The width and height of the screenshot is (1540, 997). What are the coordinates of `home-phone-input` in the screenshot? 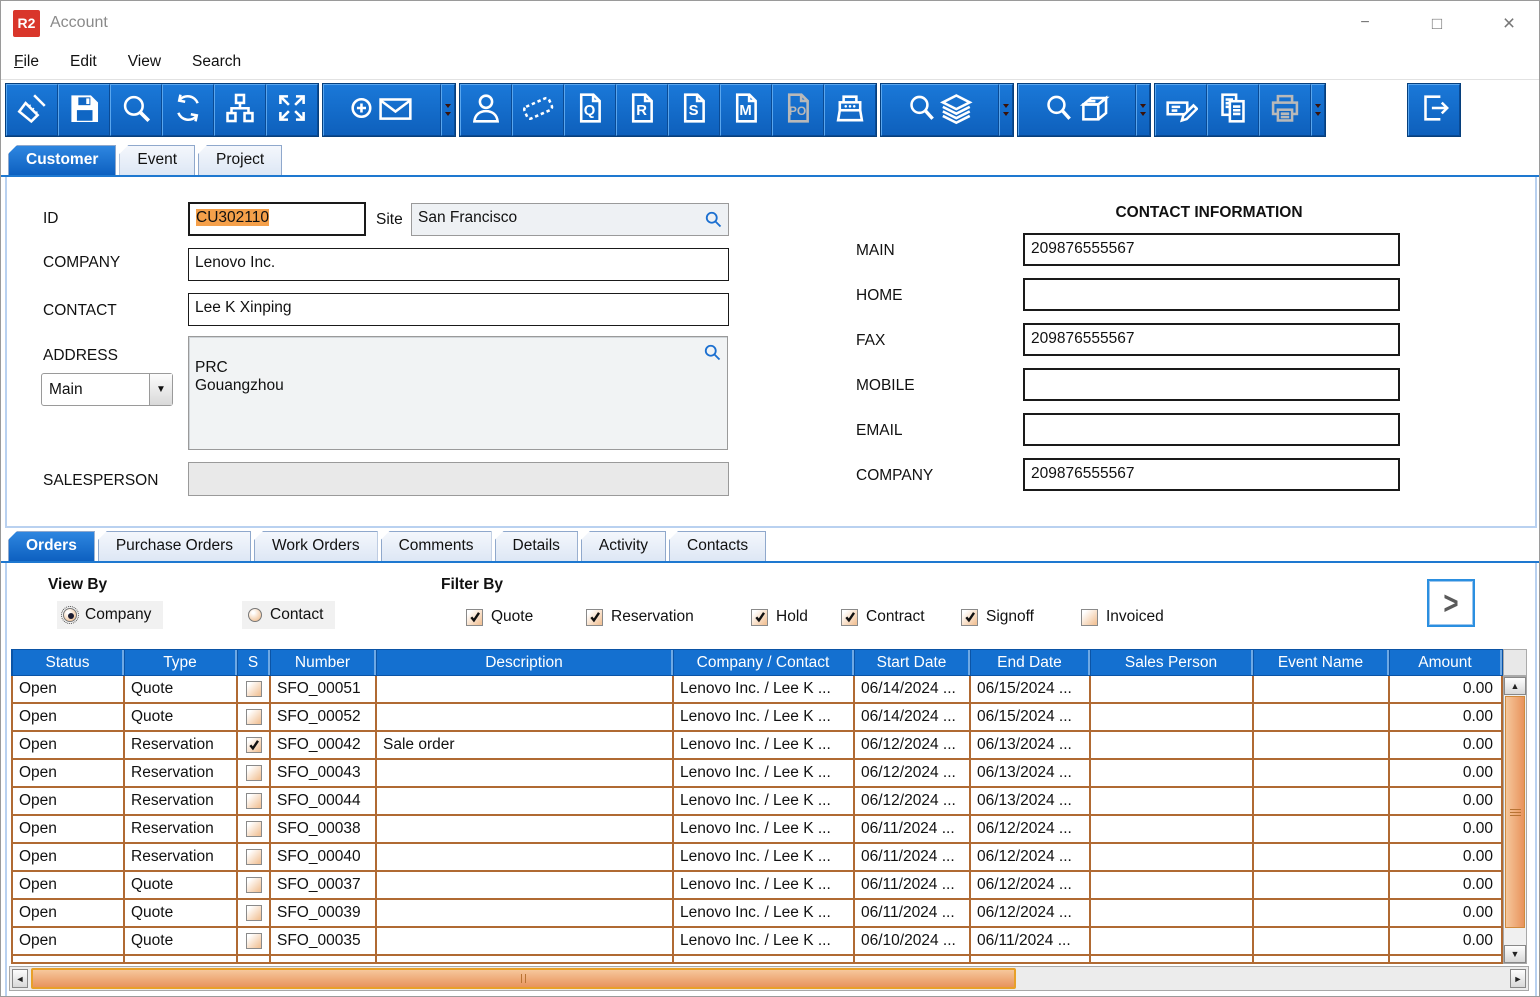 It's located at (1211, 294).